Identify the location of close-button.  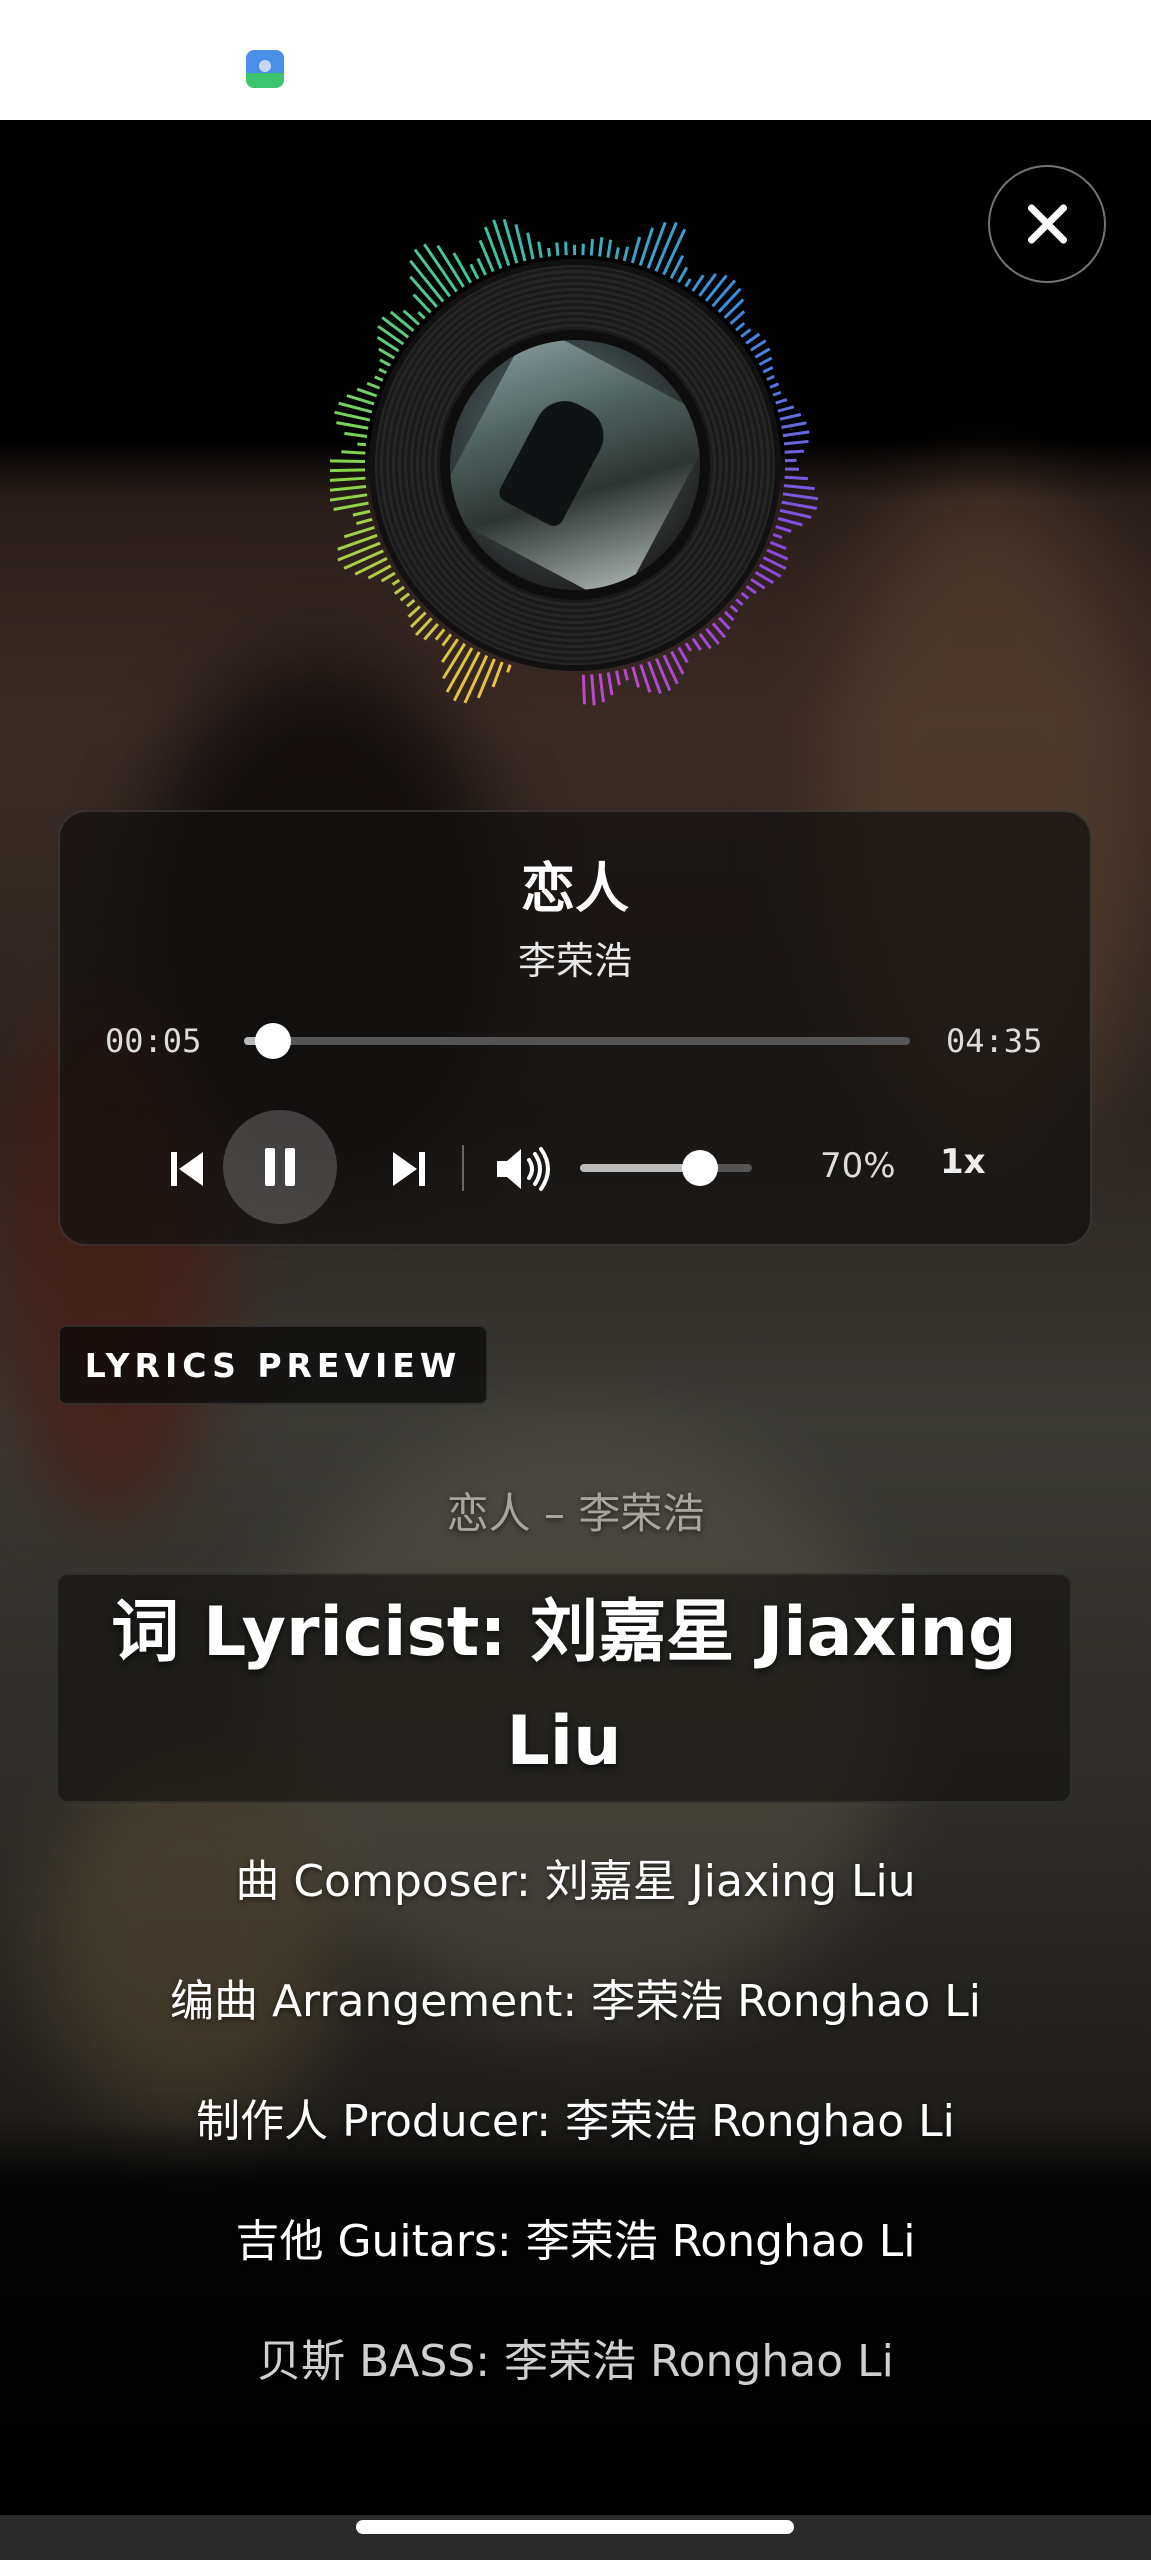
(1047, 224).